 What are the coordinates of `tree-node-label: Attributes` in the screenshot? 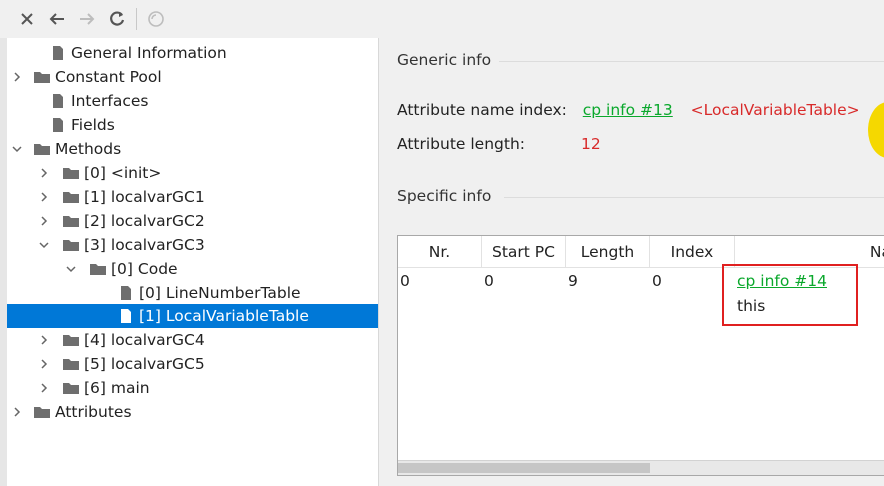 It's located at (93, 412).